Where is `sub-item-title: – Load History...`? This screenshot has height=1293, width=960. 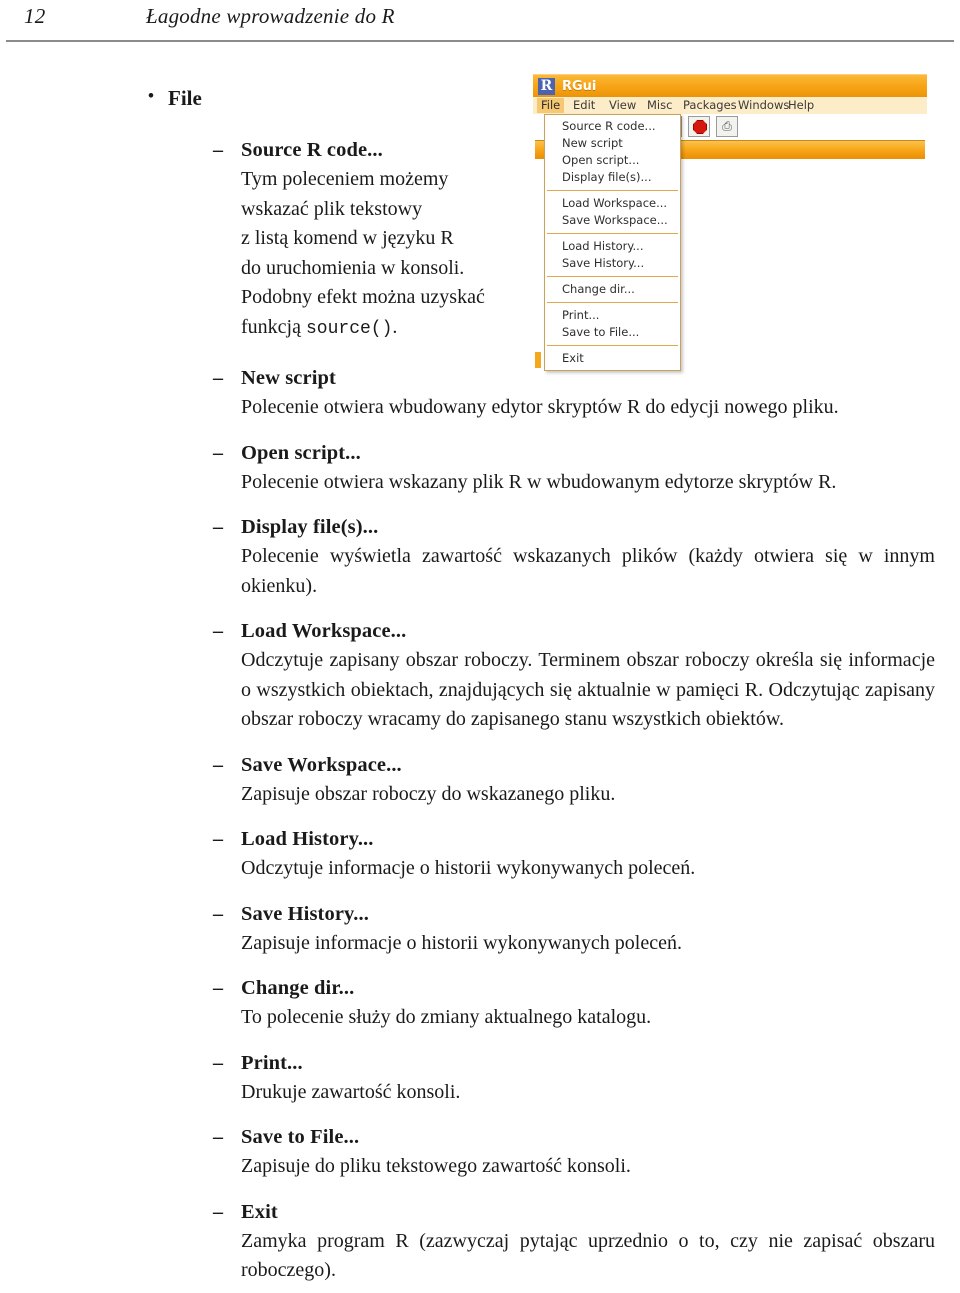 sub-item-title: – Load History... is located at coordinates (480, 839).